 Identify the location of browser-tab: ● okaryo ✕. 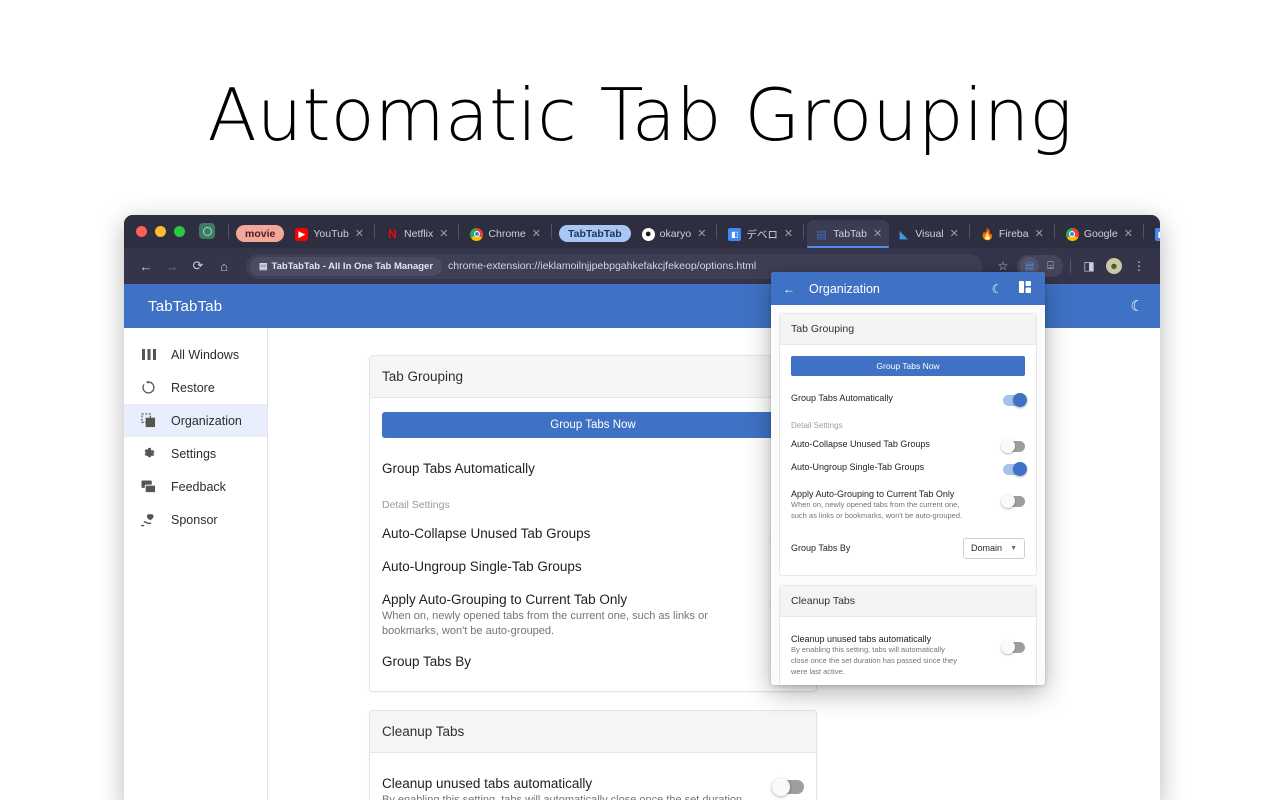
(674, 234).